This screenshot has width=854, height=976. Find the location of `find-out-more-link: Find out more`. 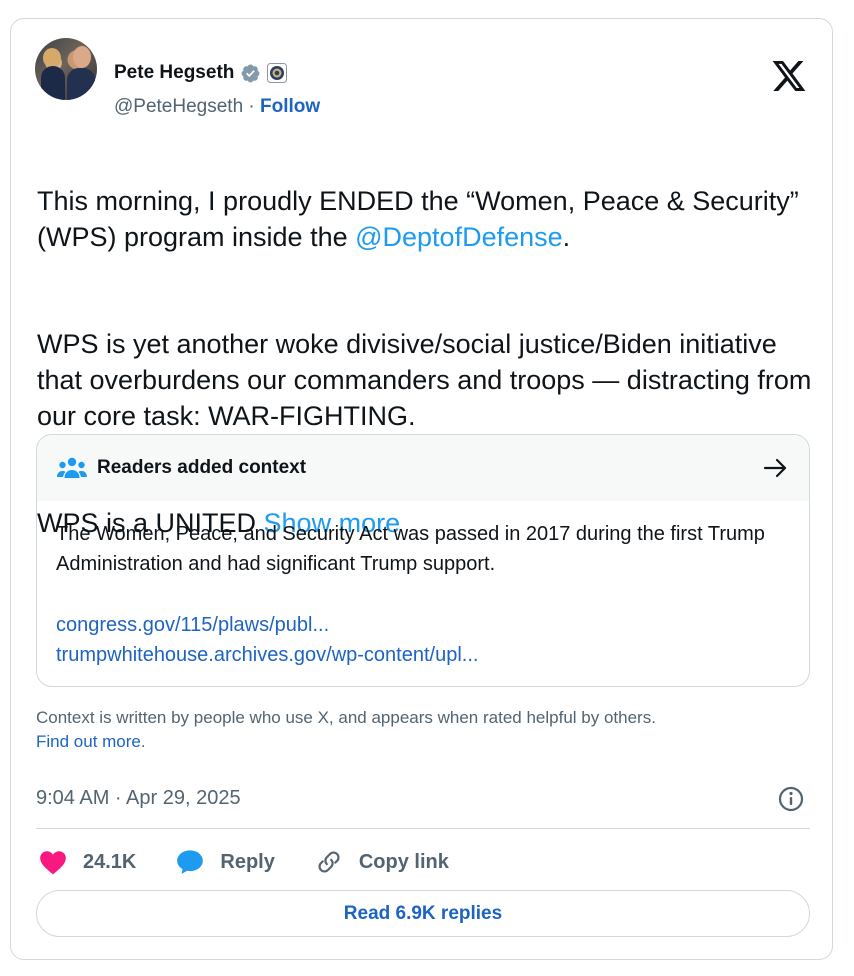

find-out-more-link: Find out more is located at coordinates (88, 741).